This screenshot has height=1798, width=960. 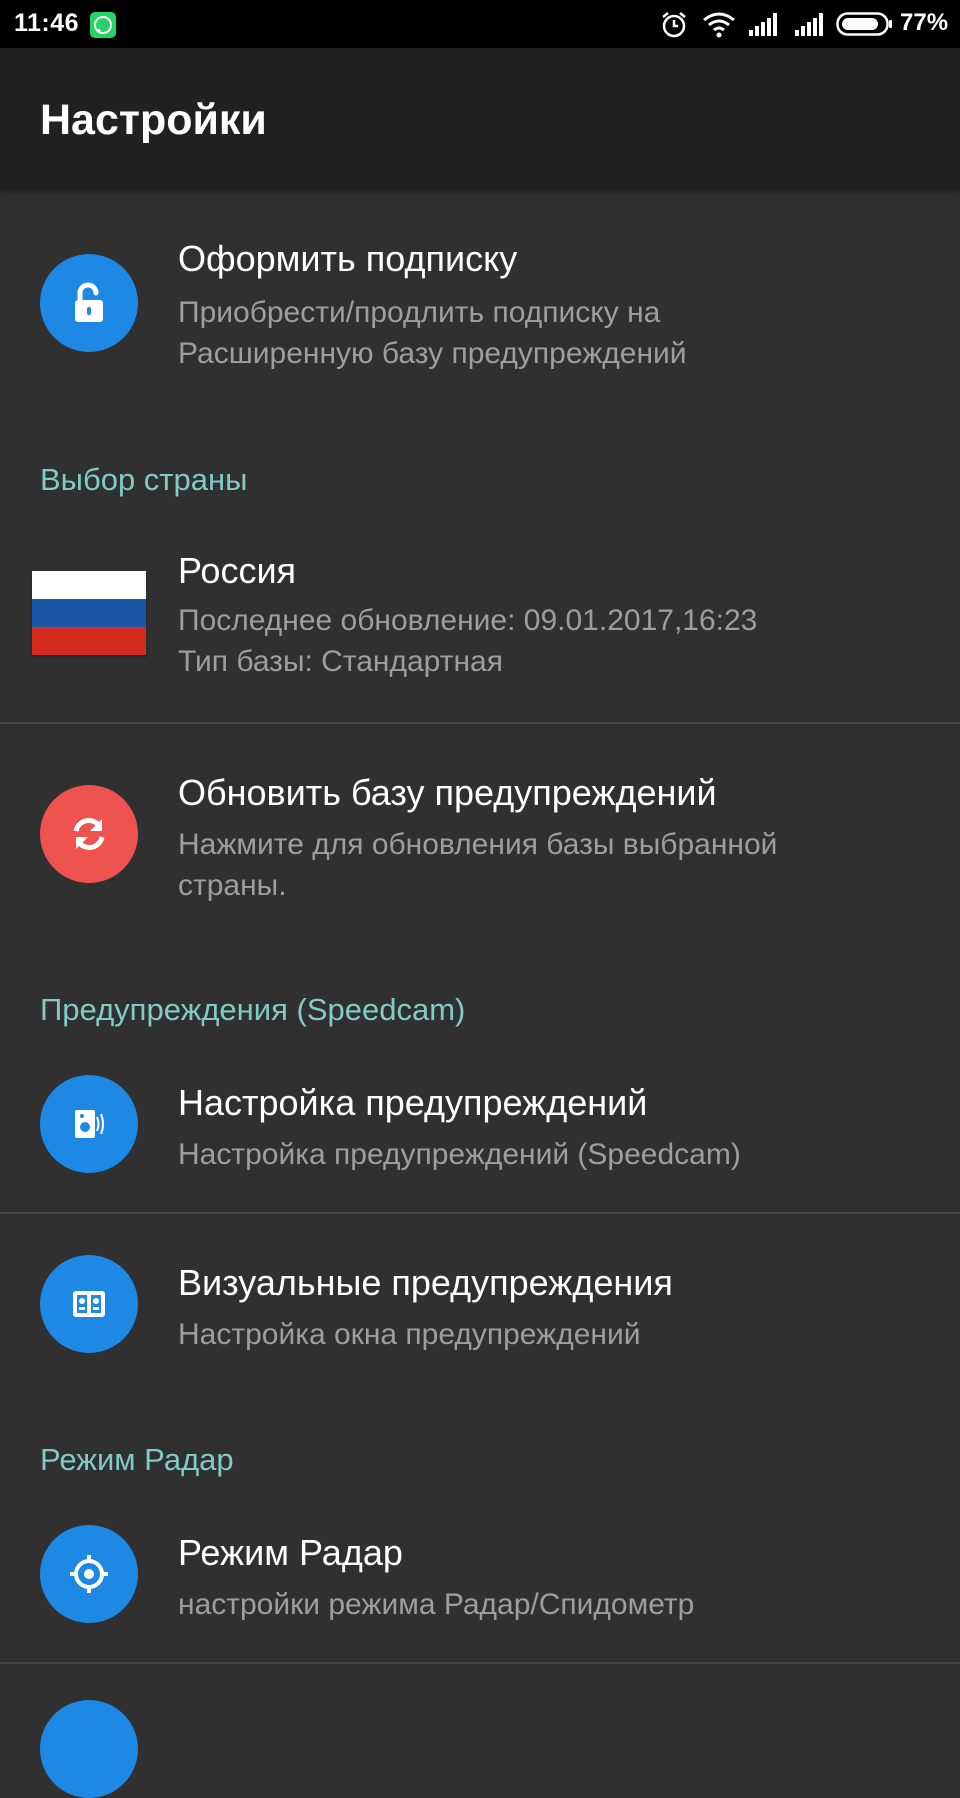 I want to click on item-subtitle: Настройка предупреждений (Speedcam), so click(x=553, y=1154).